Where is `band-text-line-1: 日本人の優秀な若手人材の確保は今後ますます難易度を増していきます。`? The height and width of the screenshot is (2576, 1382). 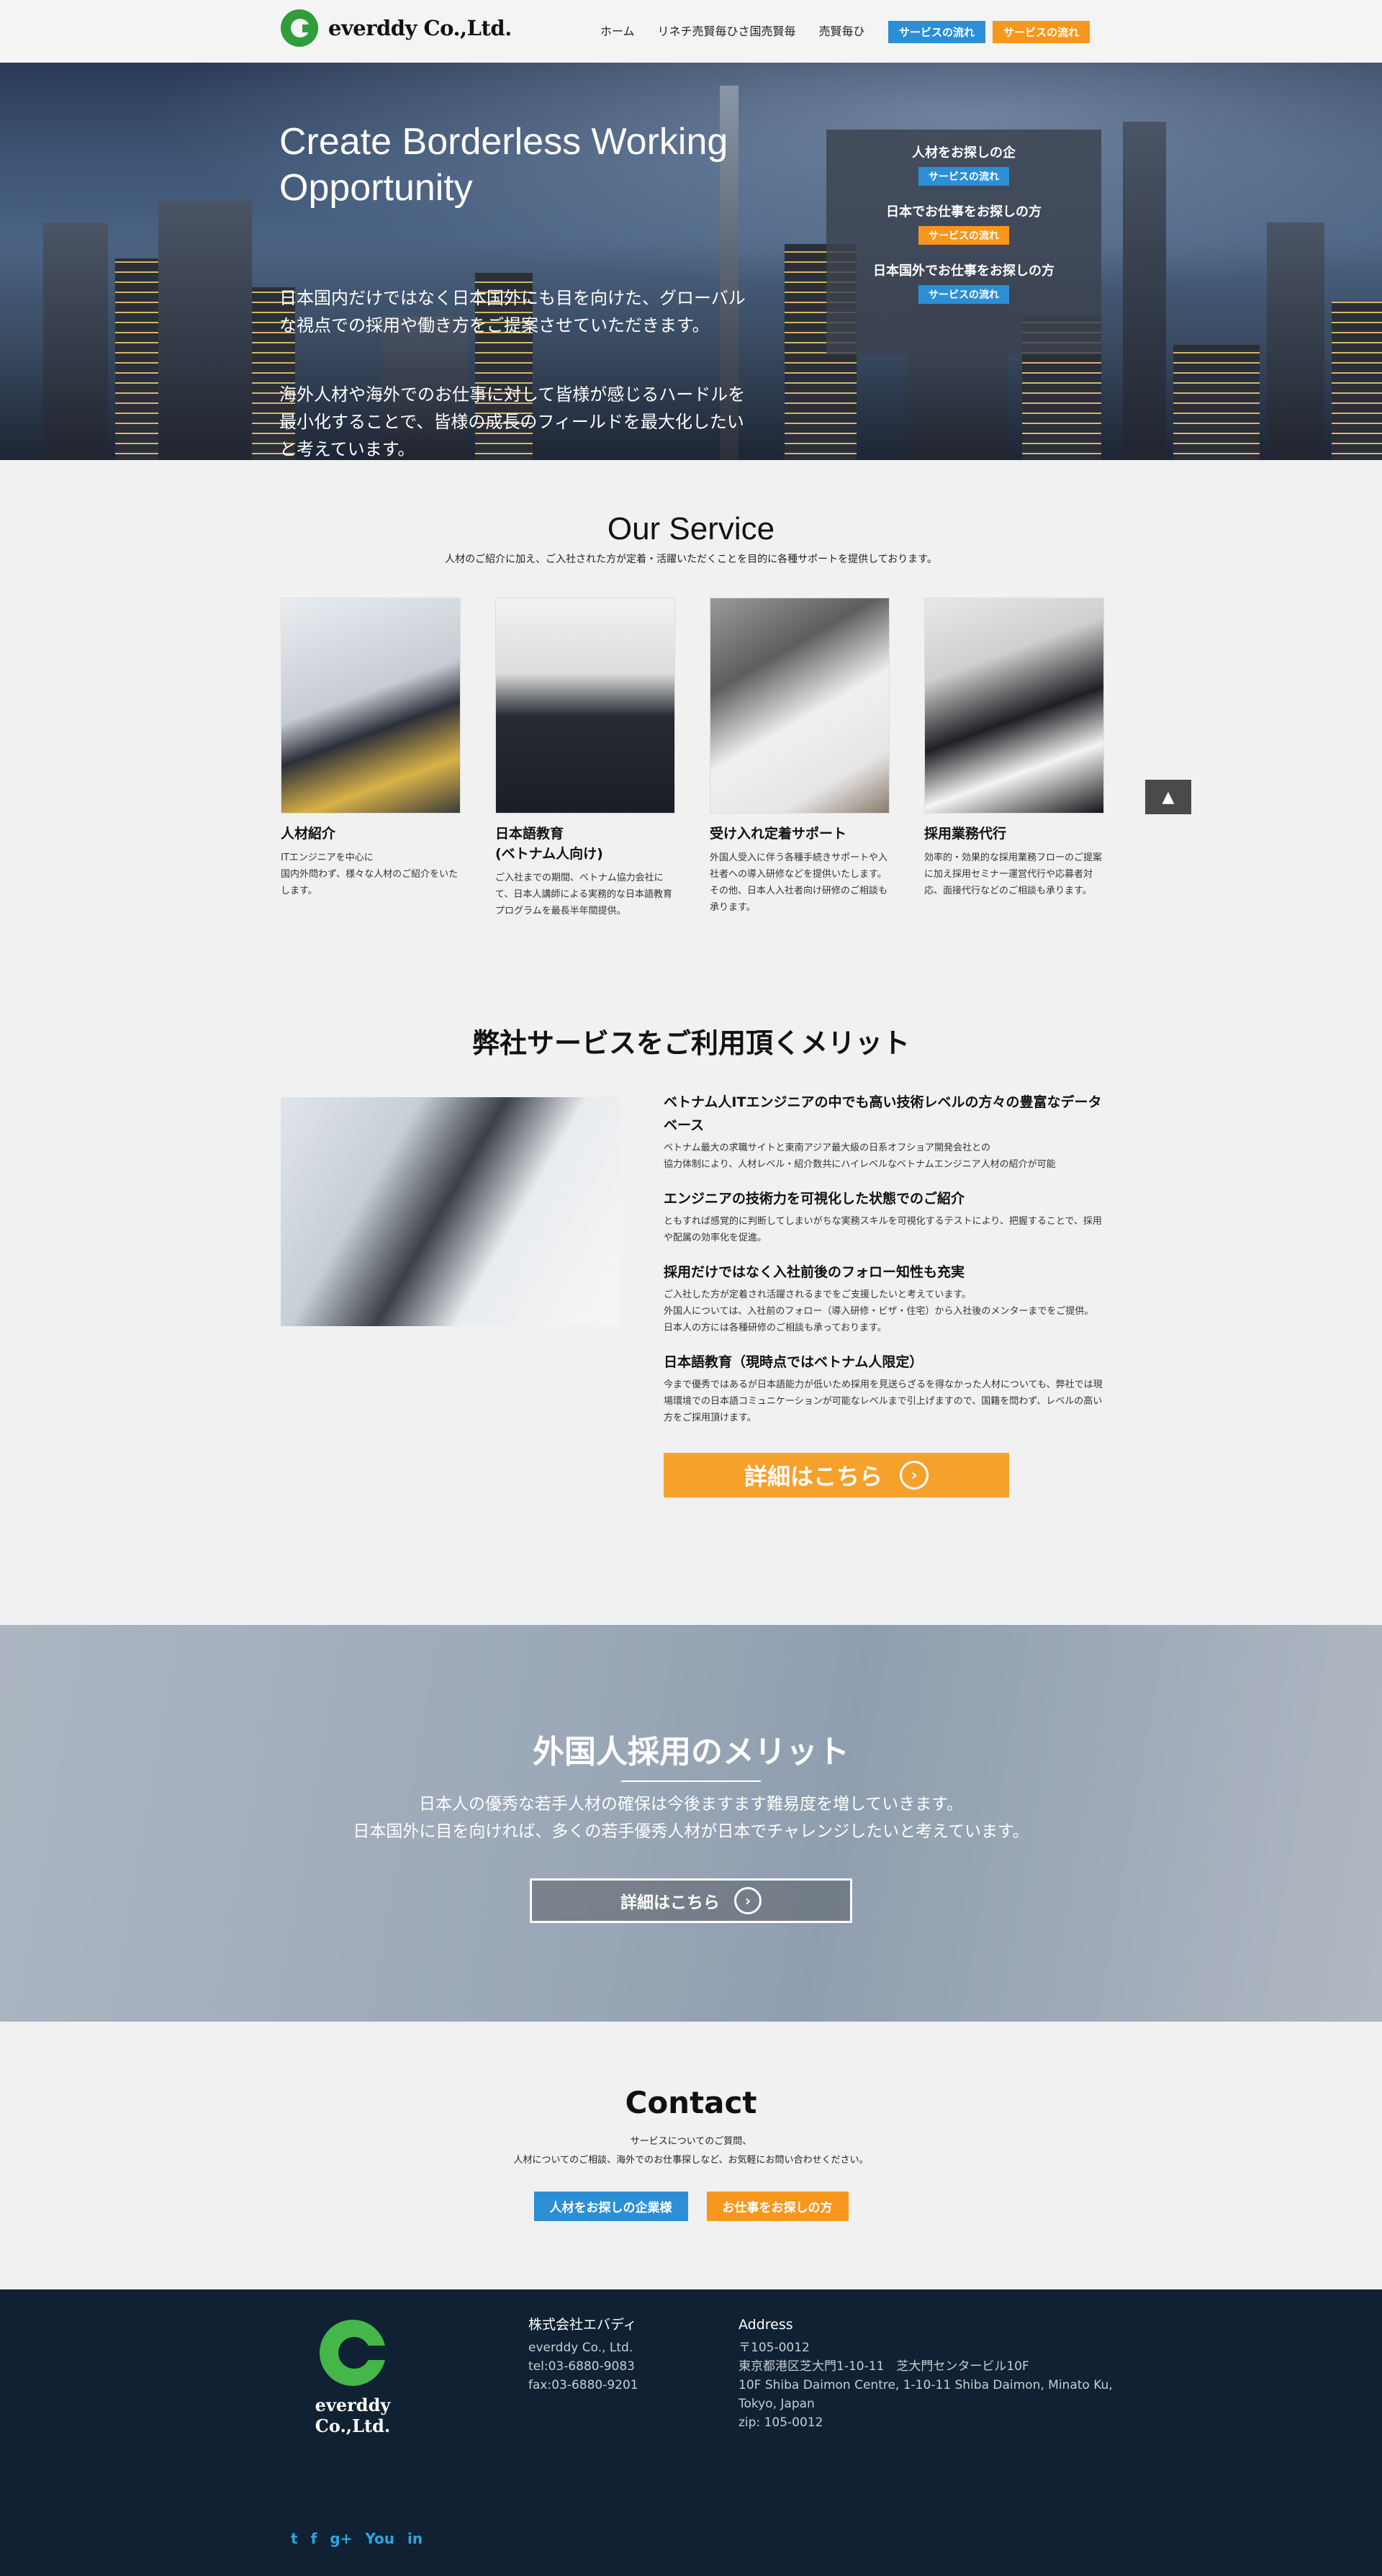 band-text-line-1: 日本人の優秀な若手人材の確保は今後ますます難易度を増していきます。 is located at coordinates (690, 1804).